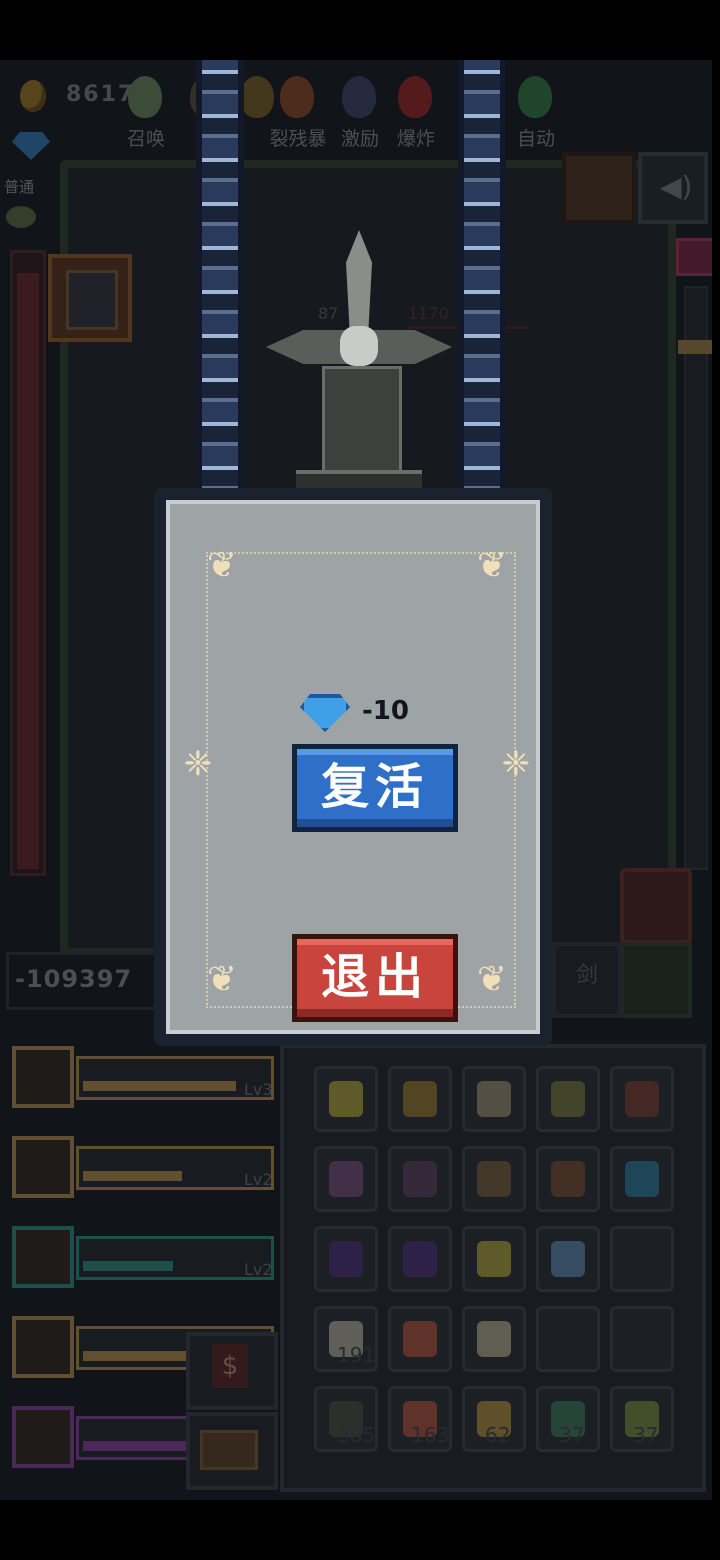  What do you see at coordinates (222, 565) in the screenshot?
I see `ornament-corner-tl: ❦` at bounding box center [222, 565].